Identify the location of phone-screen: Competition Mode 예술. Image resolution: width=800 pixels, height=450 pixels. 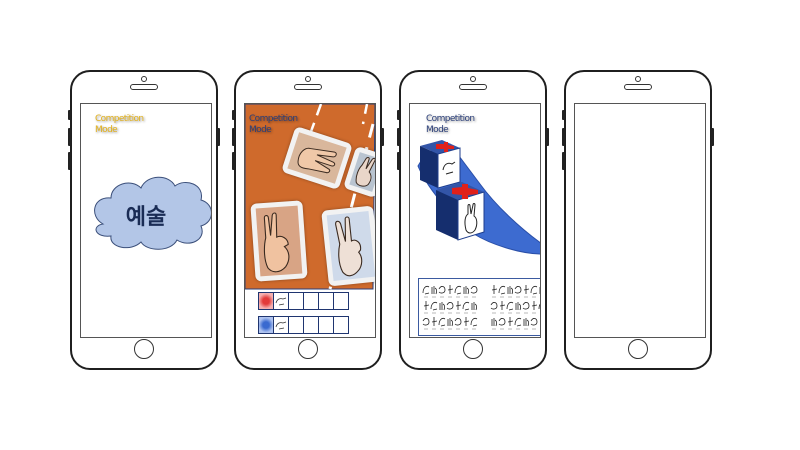
(146, 220).